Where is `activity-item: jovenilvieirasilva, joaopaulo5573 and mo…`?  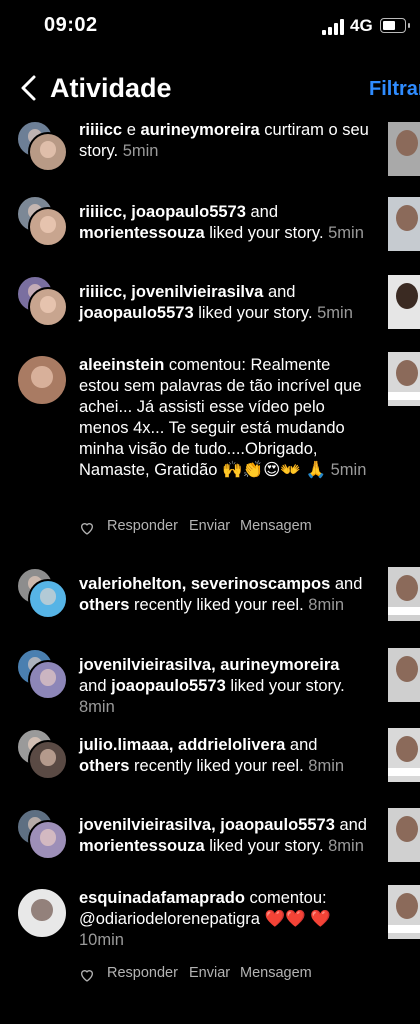
activity-item: jovenilvieirasilva, joaopaulo5573 and mo… is located at coordinates (210, 838).